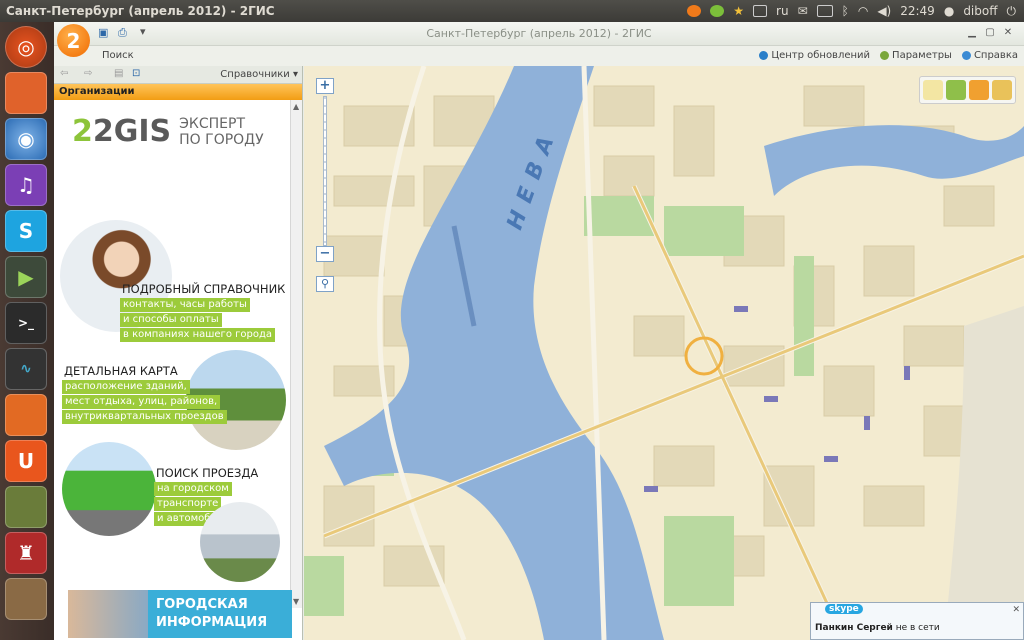  I want to click on mail-icon: ✉, so click(803, 11).